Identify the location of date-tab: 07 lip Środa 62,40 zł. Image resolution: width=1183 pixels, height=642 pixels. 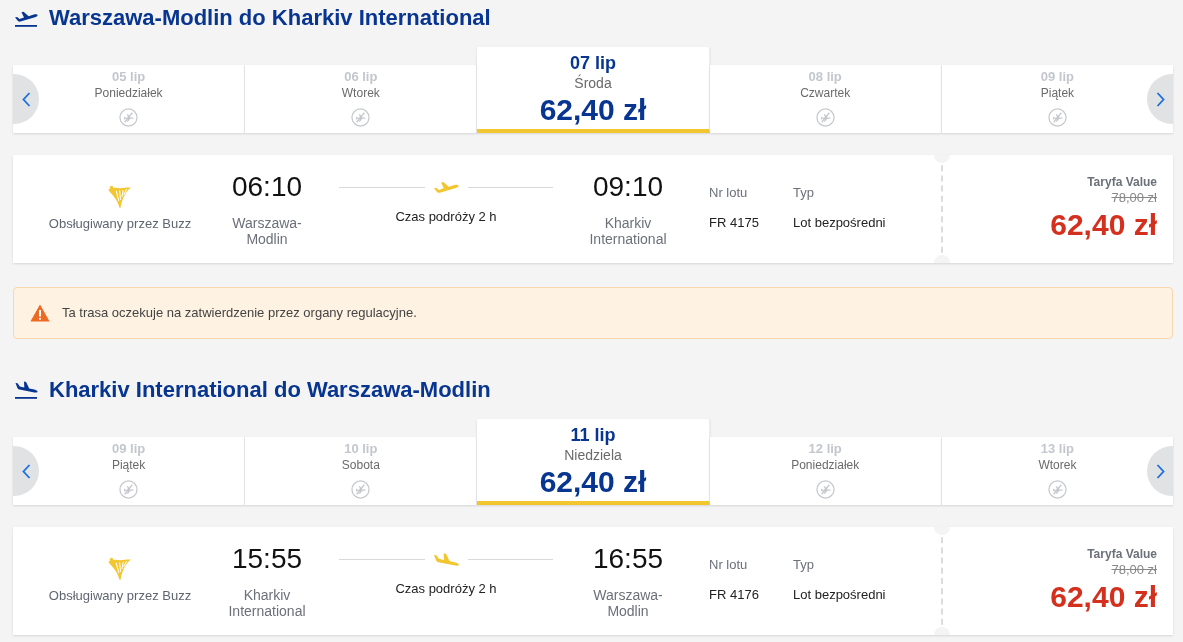
(593, 90).